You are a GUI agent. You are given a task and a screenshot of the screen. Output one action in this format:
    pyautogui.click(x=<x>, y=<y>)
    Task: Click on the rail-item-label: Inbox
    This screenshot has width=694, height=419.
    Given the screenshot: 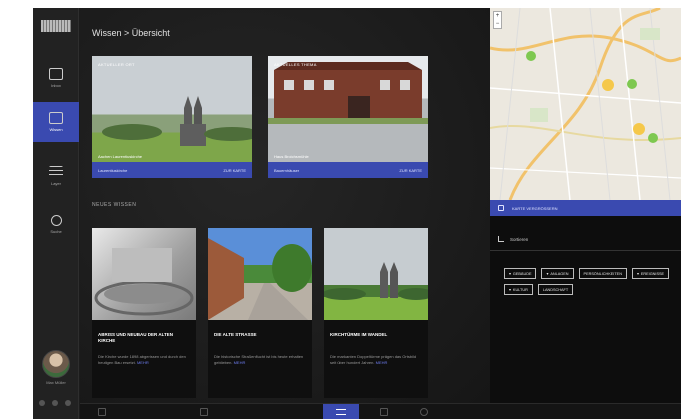 What is the action you would take?
    pyautogui.click(x=56, y=85)
    